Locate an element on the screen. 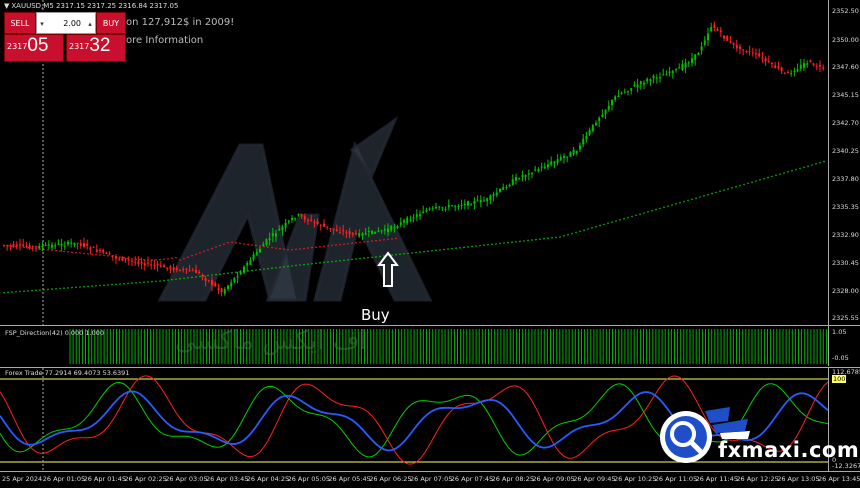 Image resolution: width=860 pixels, height=488 pixels. time-tick: 26 Apr 01:05 is located at coordinates (64, 479).